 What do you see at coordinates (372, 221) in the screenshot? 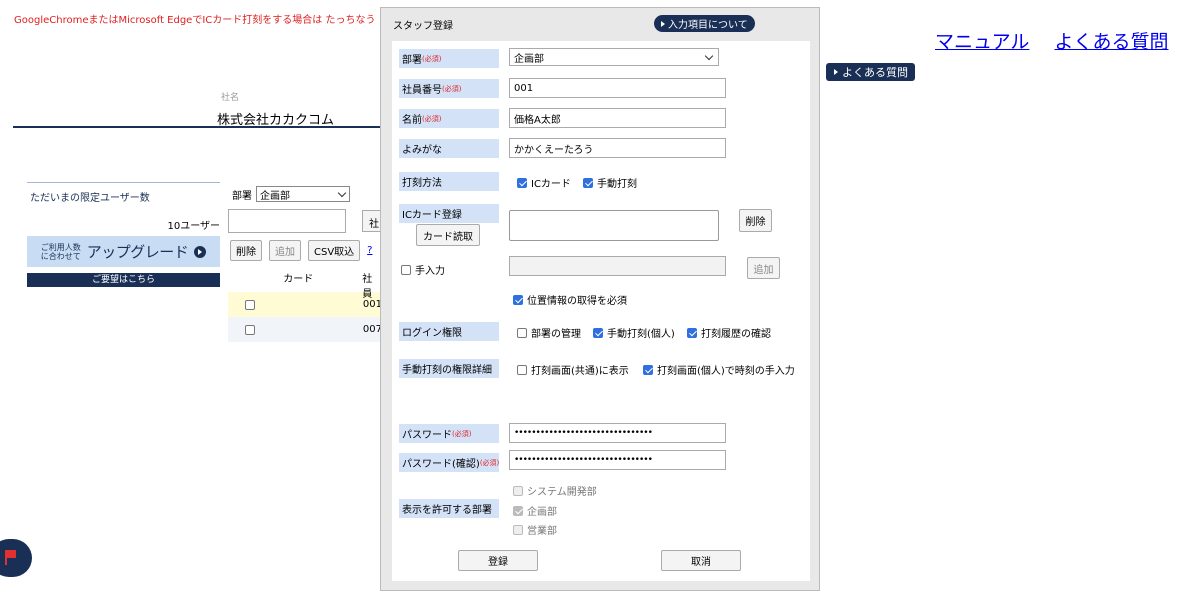
I see `staff-partial-button: 社` at bounding box center [372, 221].